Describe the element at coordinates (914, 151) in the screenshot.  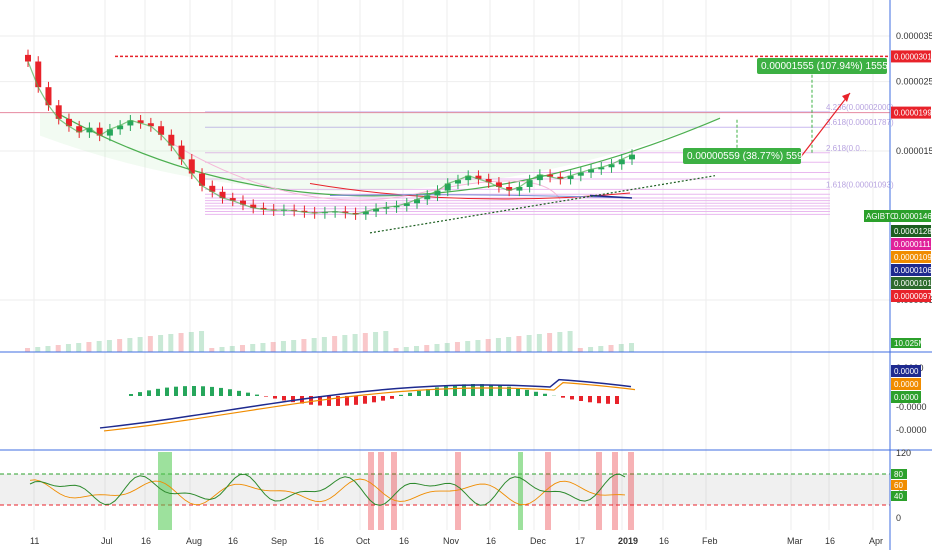
I see `price-tick-label-2: 0.00001500` at that location.